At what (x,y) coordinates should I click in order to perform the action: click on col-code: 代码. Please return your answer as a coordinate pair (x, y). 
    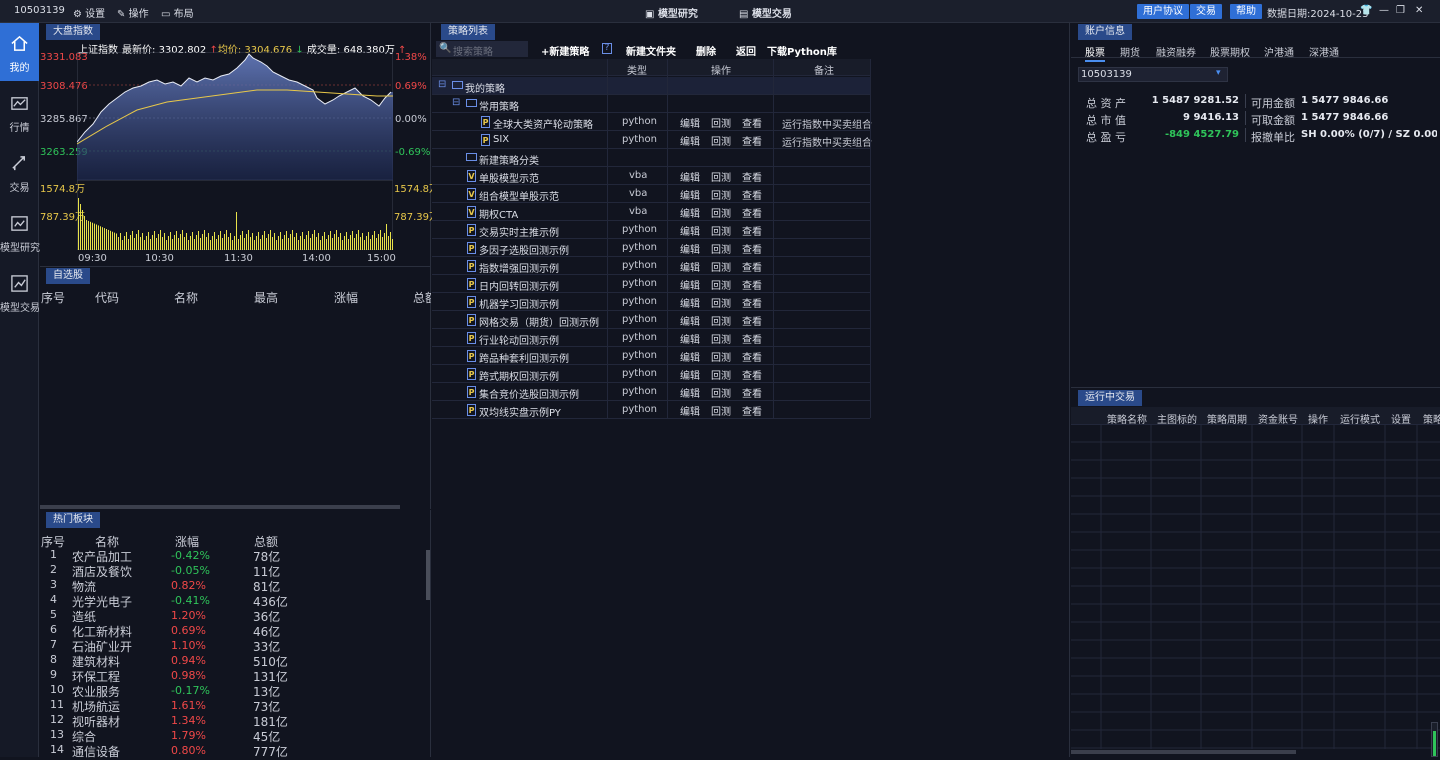
    Looking at the image, I should click on (107, 297).